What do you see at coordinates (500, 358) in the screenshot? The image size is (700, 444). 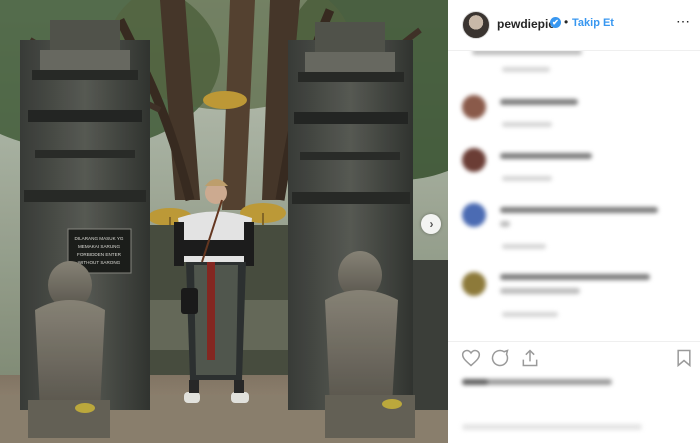 I see `comment-icon` at bounding box center [500, 358].